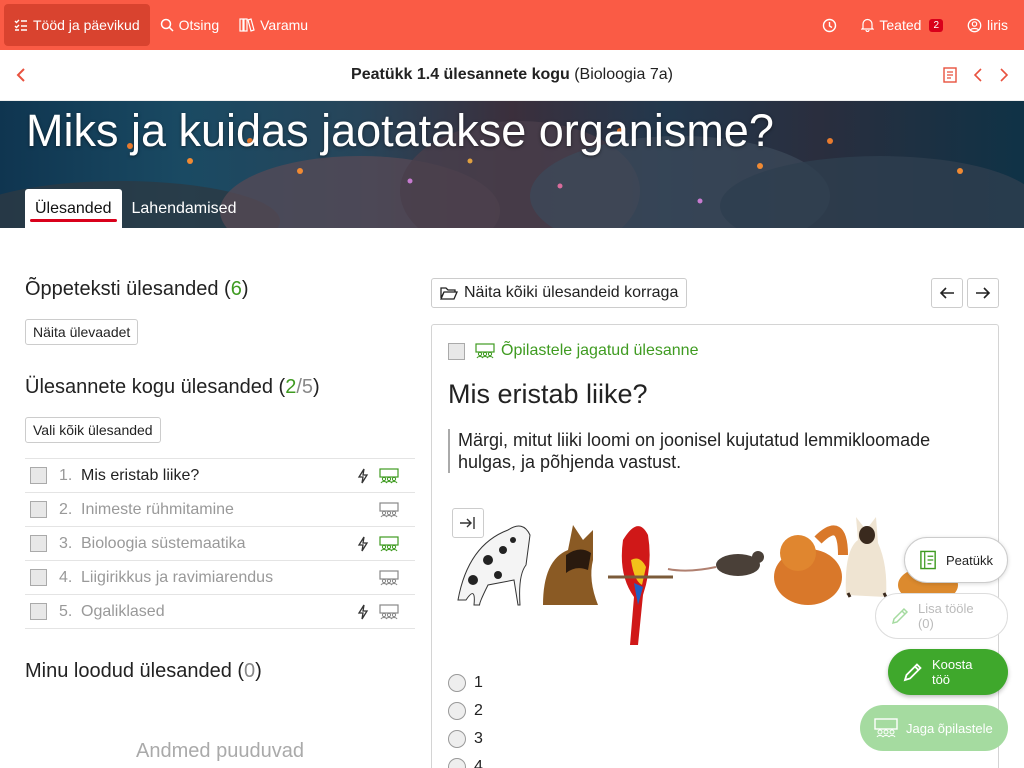 The width and height of the screenshot is (1024, 768). What do you see at coordinates (157, 509) in the screenshot?
I see `task-label: Inimeste rühmitamine` at bounding box center [157, 509].